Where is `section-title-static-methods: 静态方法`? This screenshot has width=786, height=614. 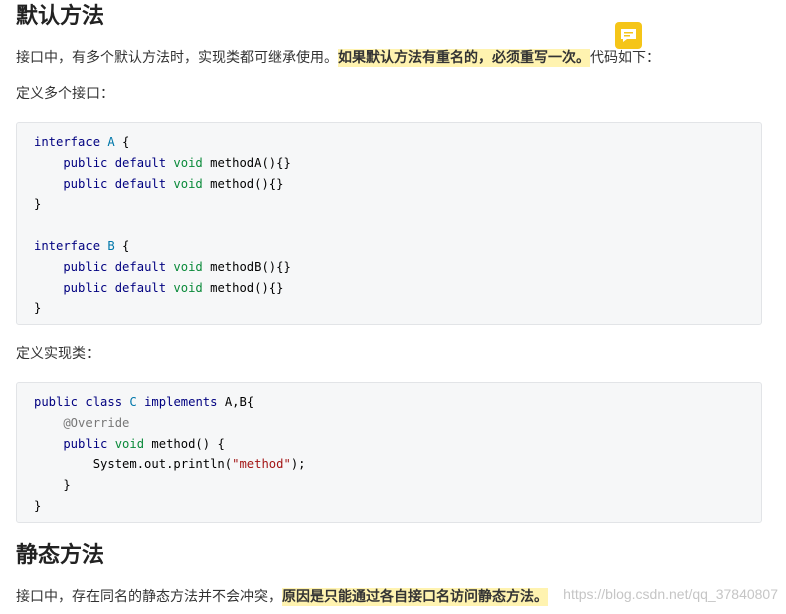 section-title-static-methods: 静态方法 is located at coordinates (60, 555).